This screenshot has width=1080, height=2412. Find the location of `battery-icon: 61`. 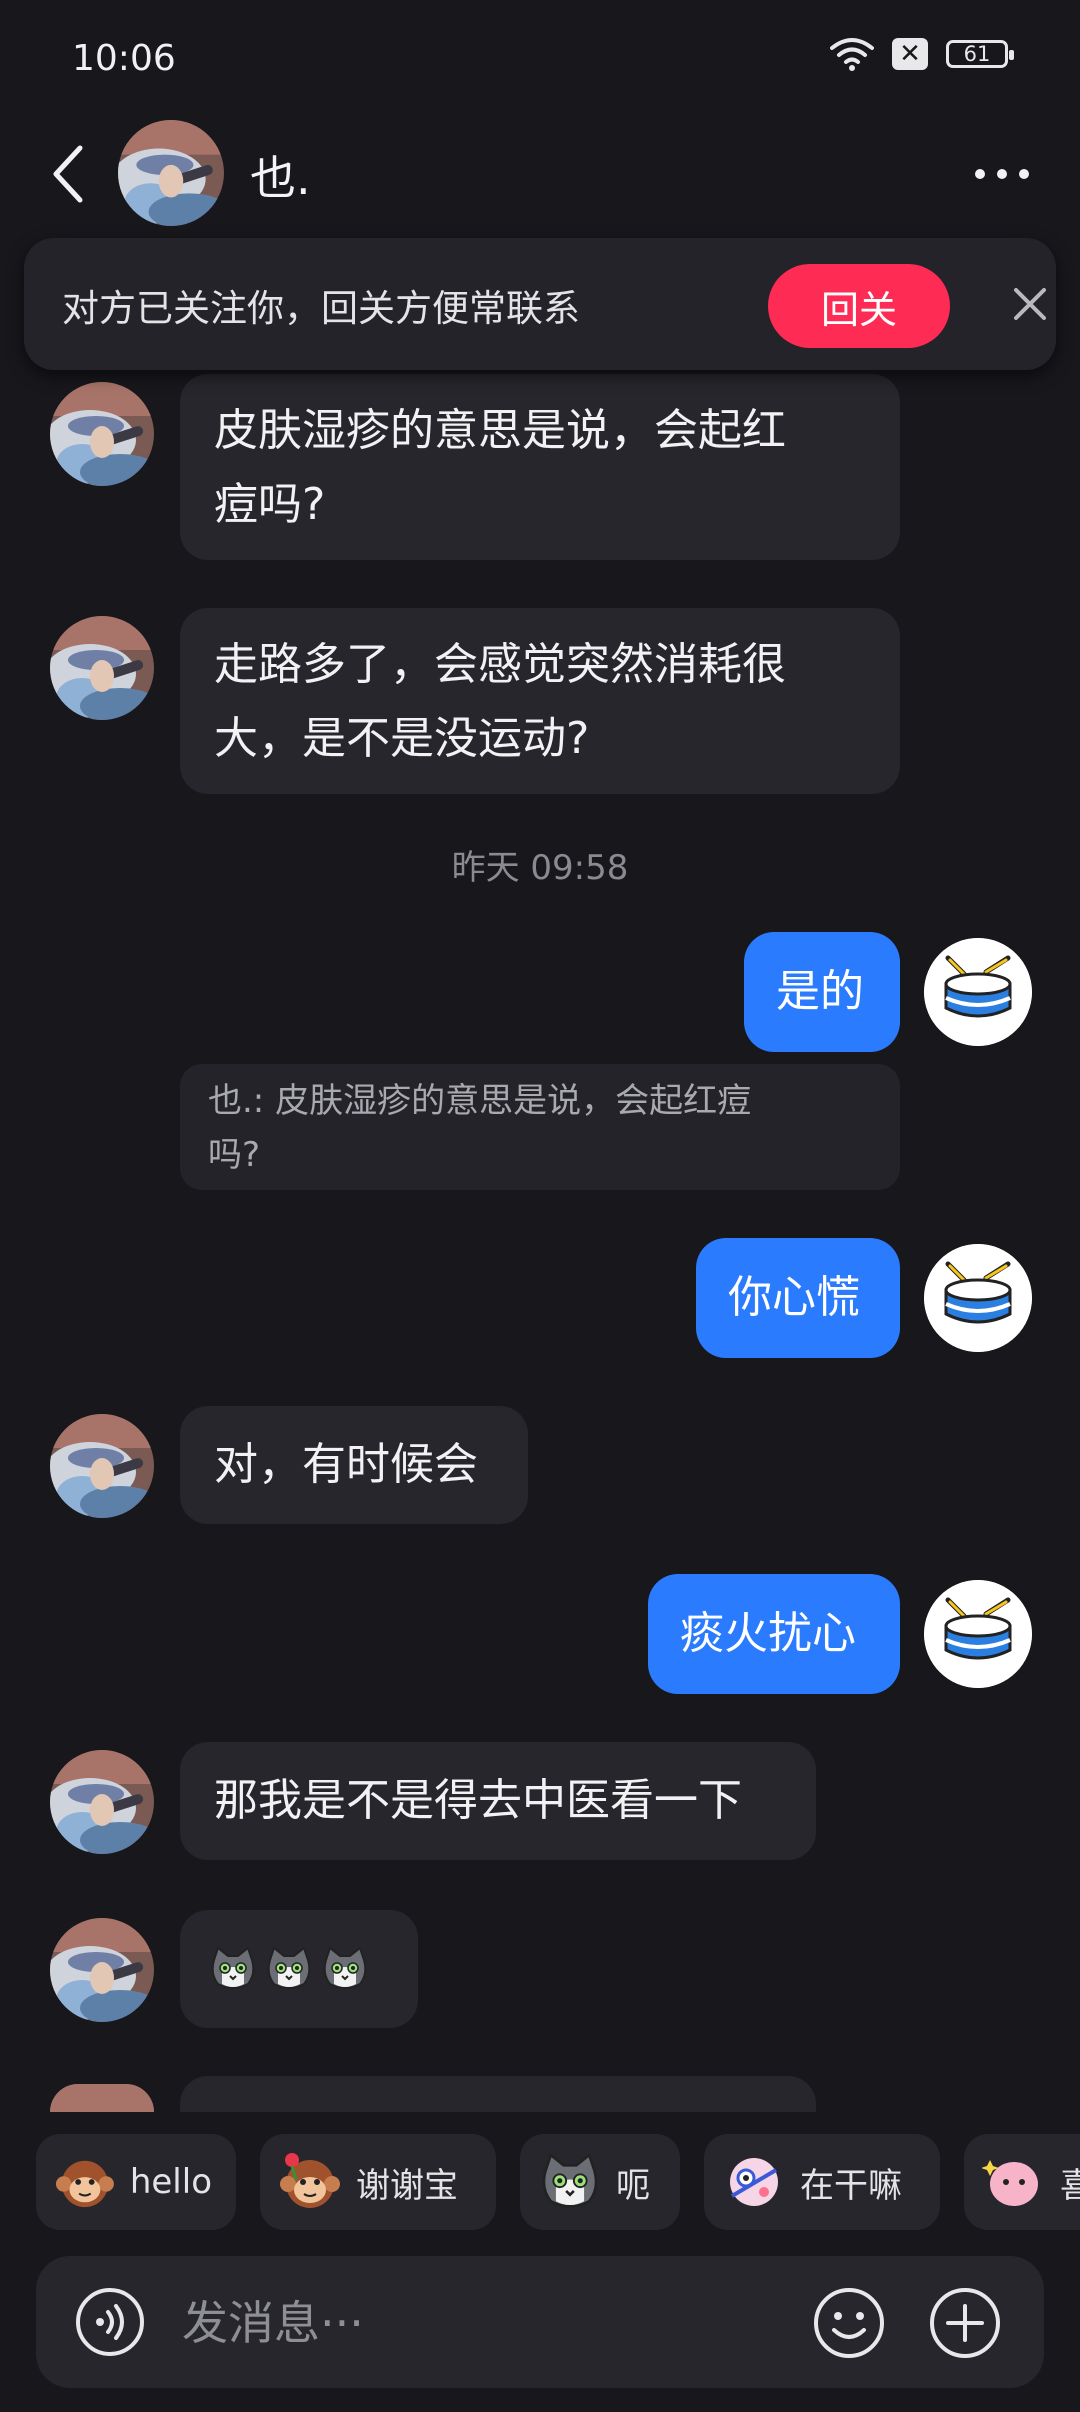

battery-icon: 61 is located at coordinates (980, 54).